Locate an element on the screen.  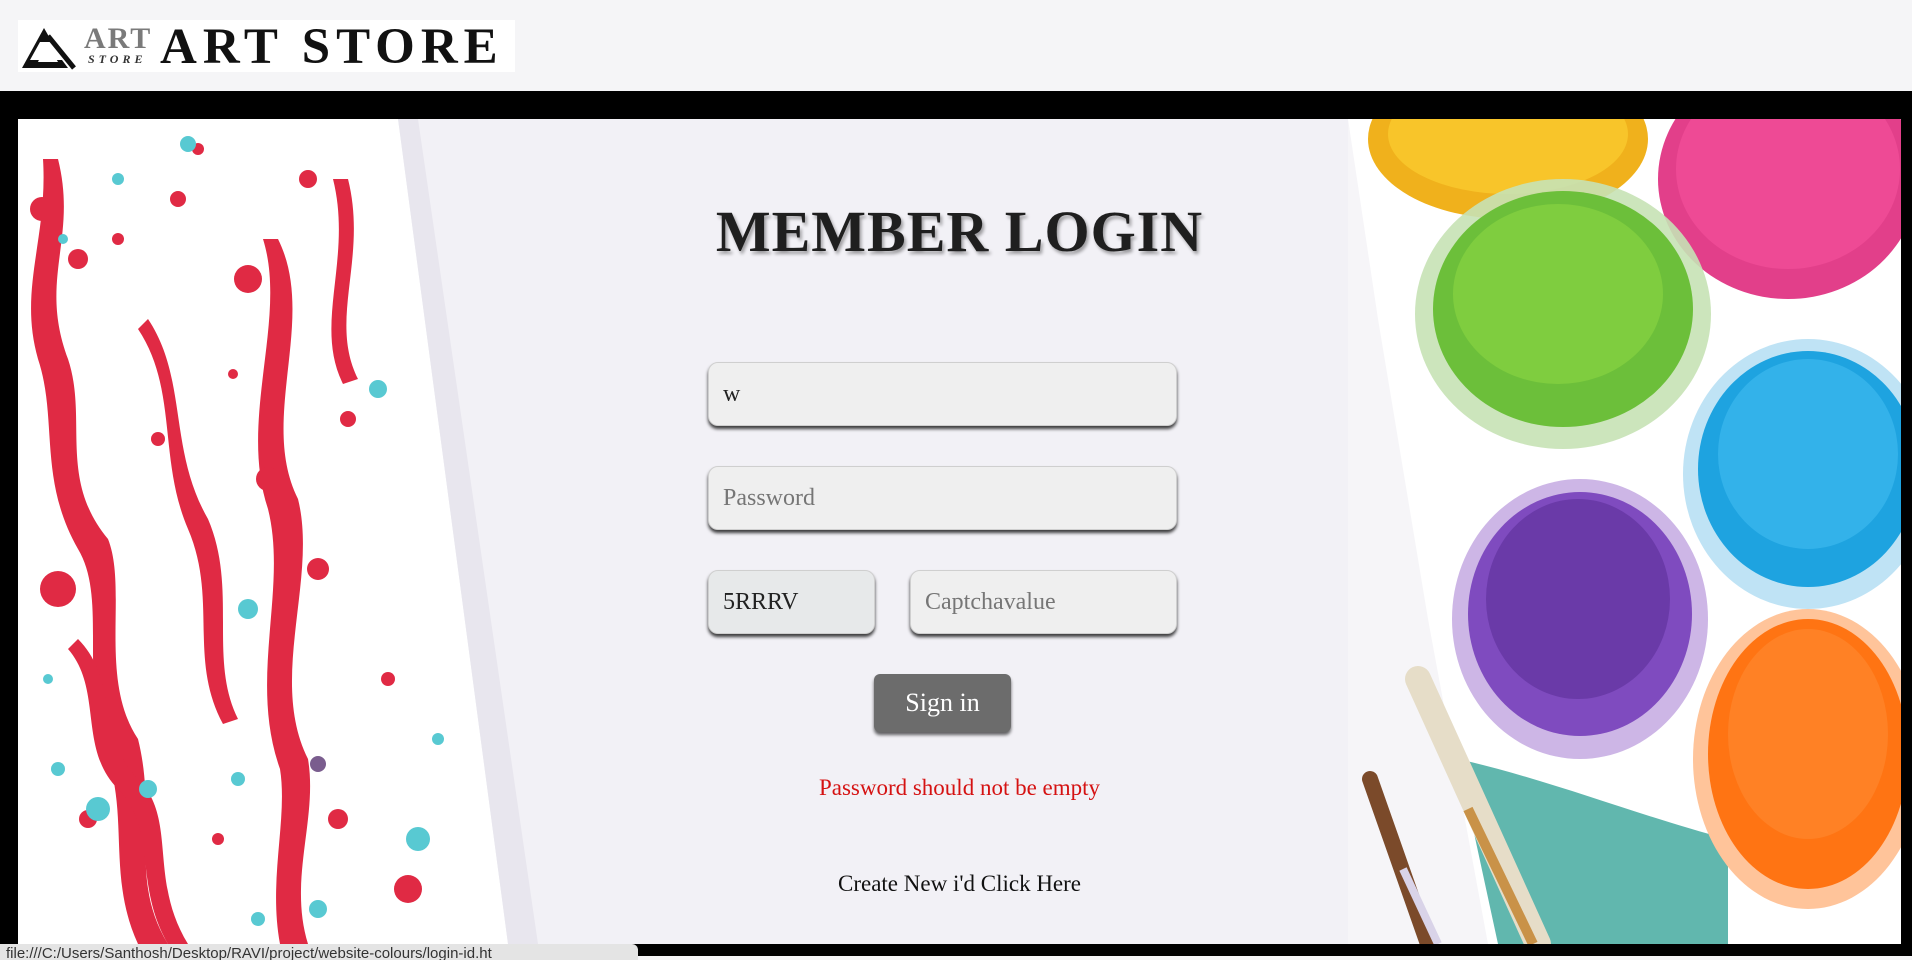
site-logo: ART STORE ART STORE is located at coordinates (266, 47).